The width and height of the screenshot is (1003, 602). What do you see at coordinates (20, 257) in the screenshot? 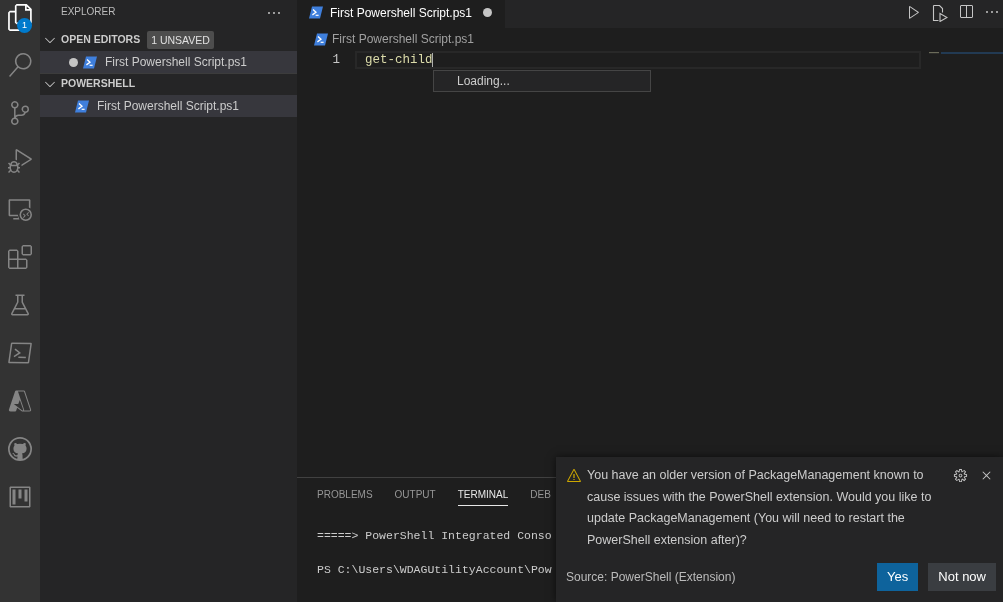
I see `blocks-icon` at bounding box center [20, 257].